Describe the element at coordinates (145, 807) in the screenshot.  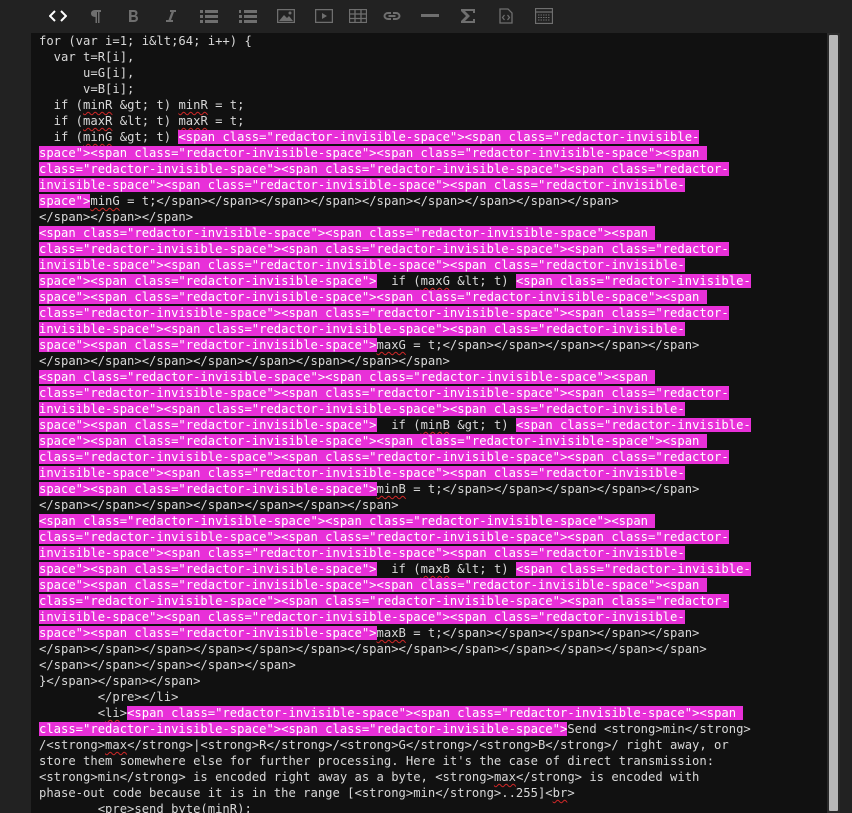
I see `code-text: <pre>send byte(minR);` at that location.